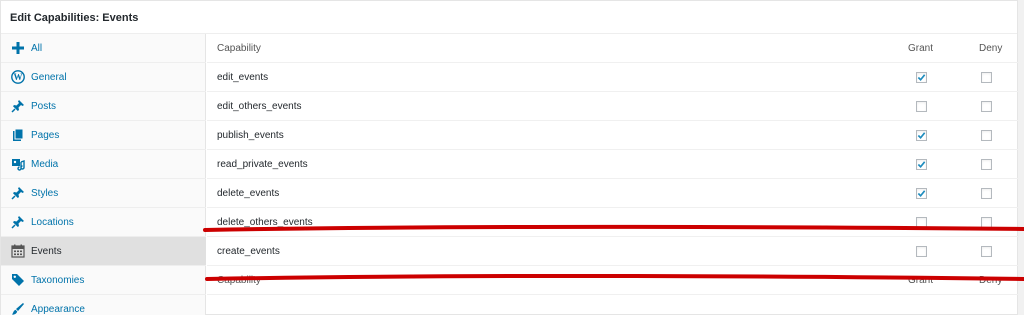 Image resolution: width=1024 pixels, height=315 pixels. Describe the element at coordinates (18, 48) in the screenshot. I see `plus-icon` at that location.